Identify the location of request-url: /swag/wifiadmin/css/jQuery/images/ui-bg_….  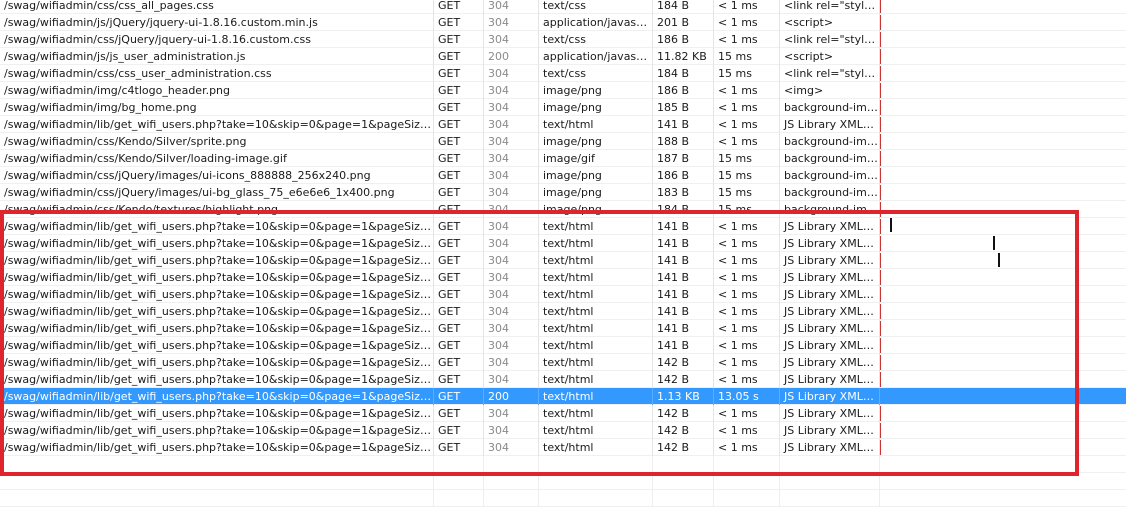
(217, 192).